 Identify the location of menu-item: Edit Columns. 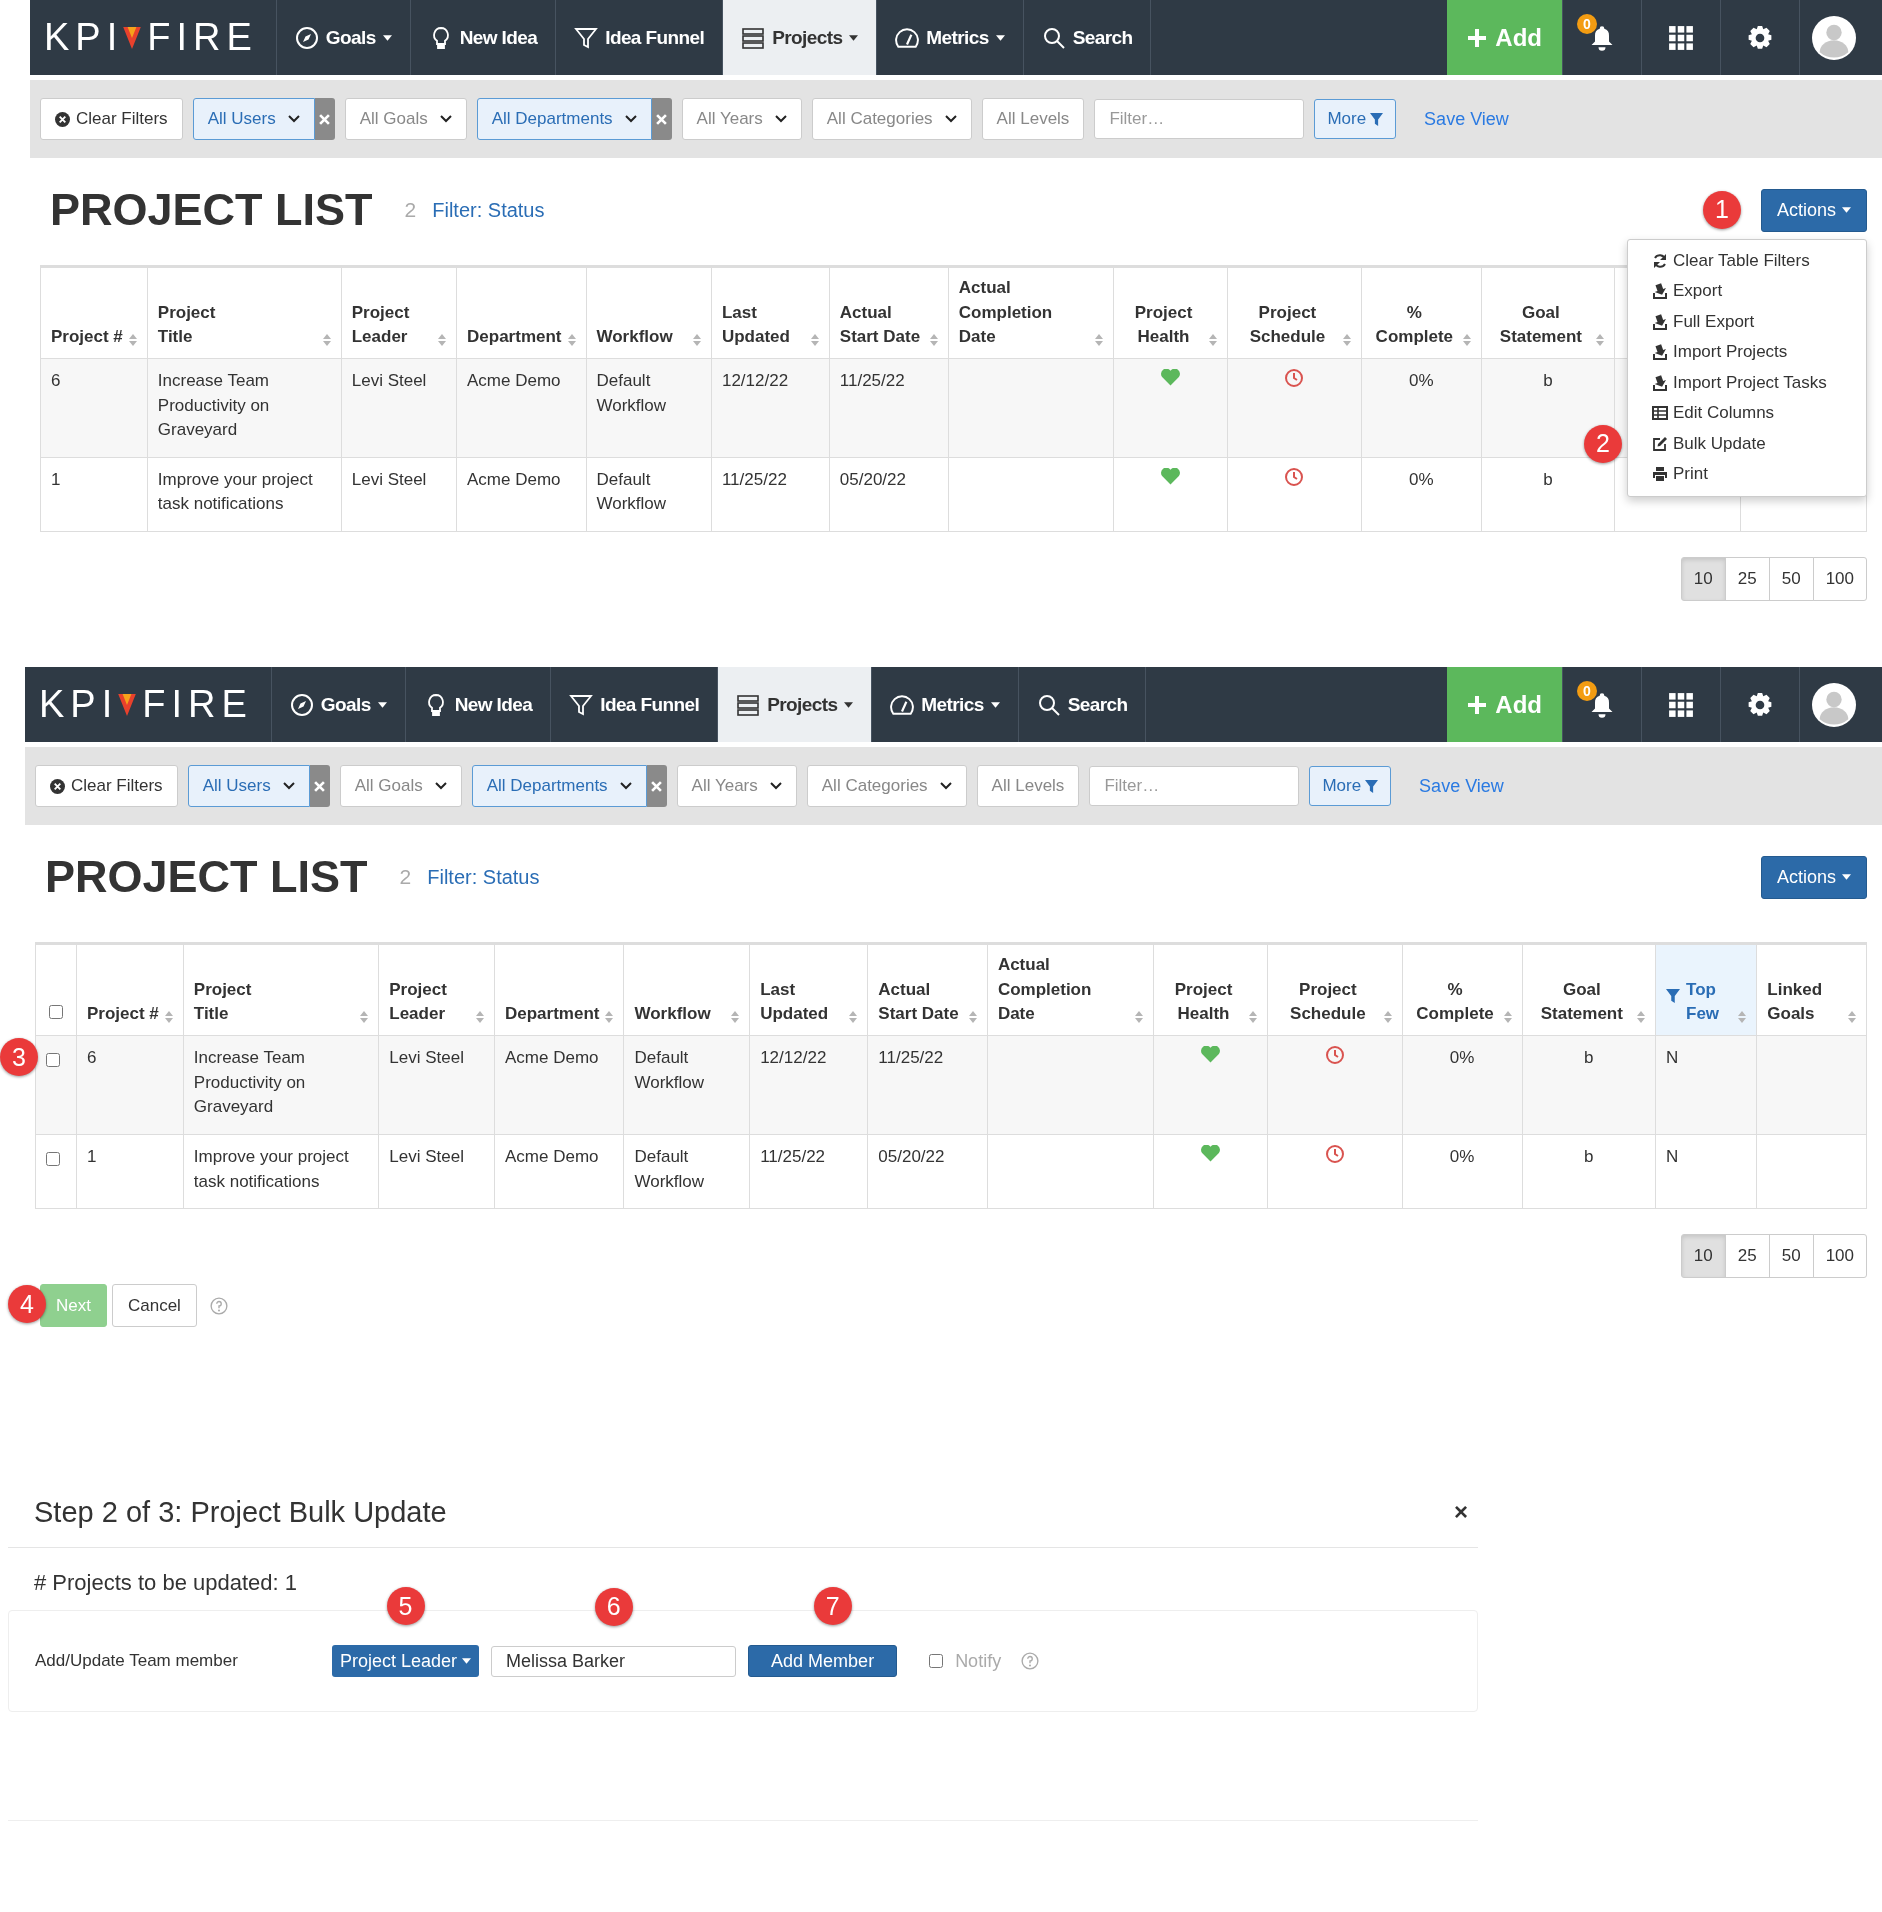
(1747, 413).